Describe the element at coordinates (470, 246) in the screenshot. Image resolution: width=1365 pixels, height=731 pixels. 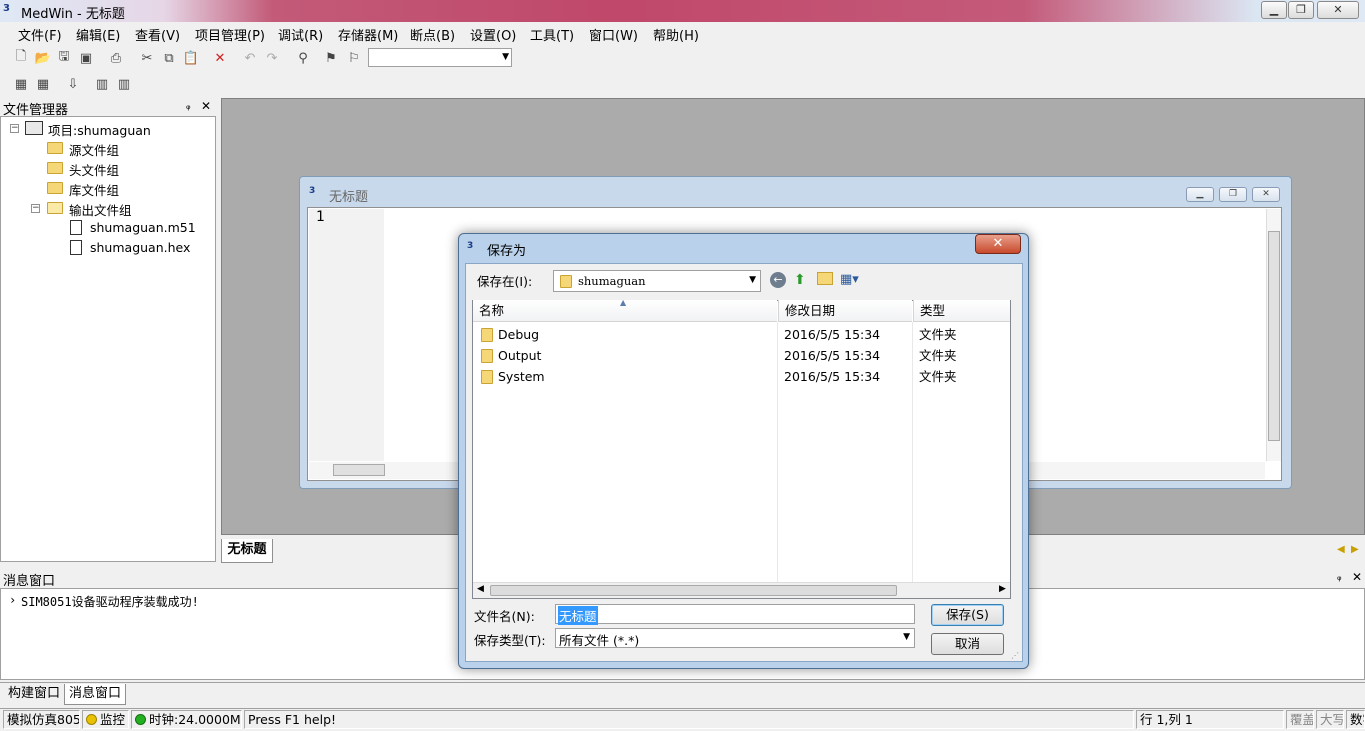
I see `dialog-app-icon: 3` at that location.